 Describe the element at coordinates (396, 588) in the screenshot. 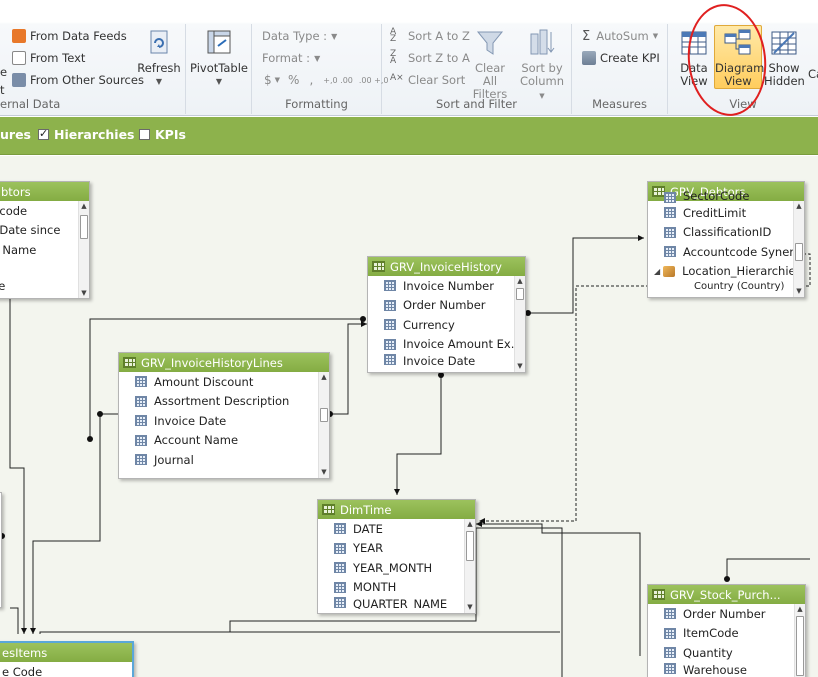

I see `column-row: MONTH` at that location.